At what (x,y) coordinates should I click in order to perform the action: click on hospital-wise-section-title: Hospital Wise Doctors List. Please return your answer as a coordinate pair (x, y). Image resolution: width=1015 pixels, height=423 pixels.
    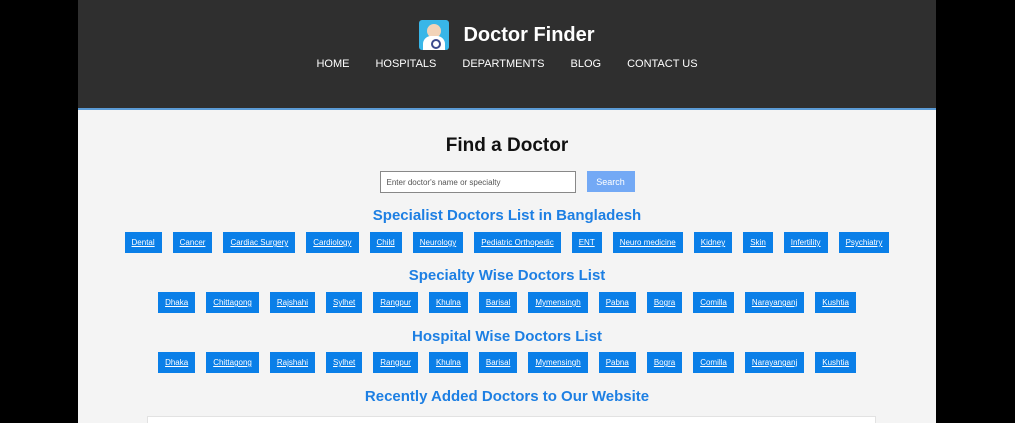
    Looking at the image, I should click on (507, 336).